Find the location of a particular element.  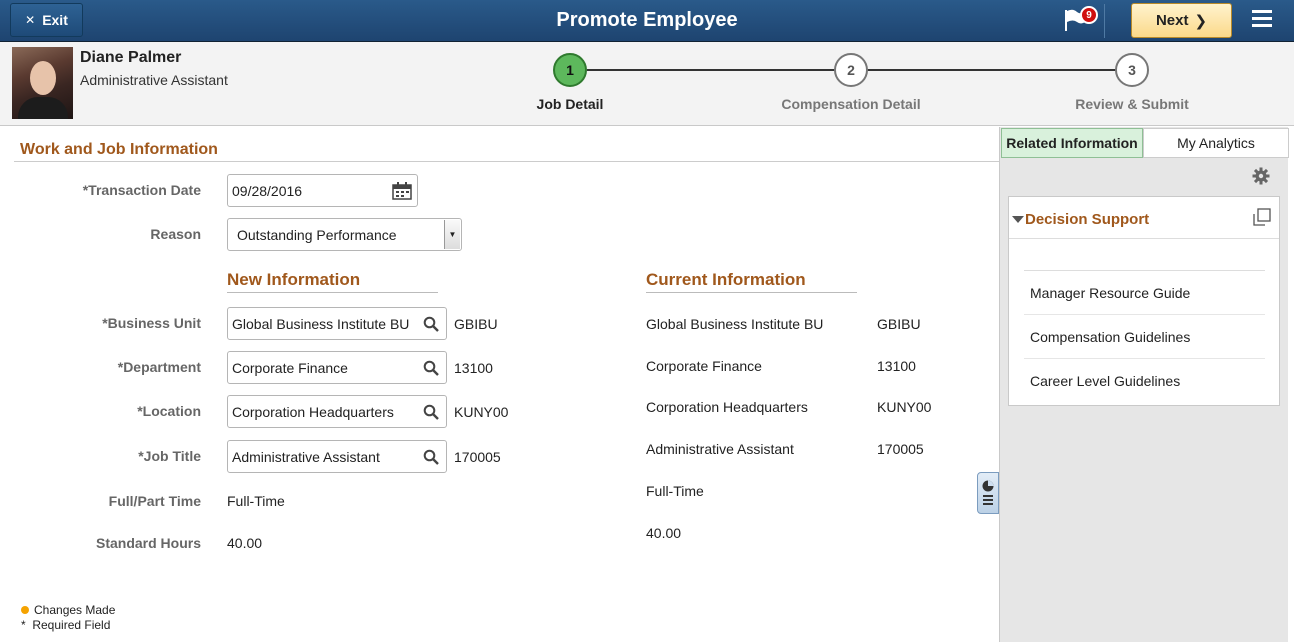

reason-value: Outstanding Performance is located at coordinates (317, 234).